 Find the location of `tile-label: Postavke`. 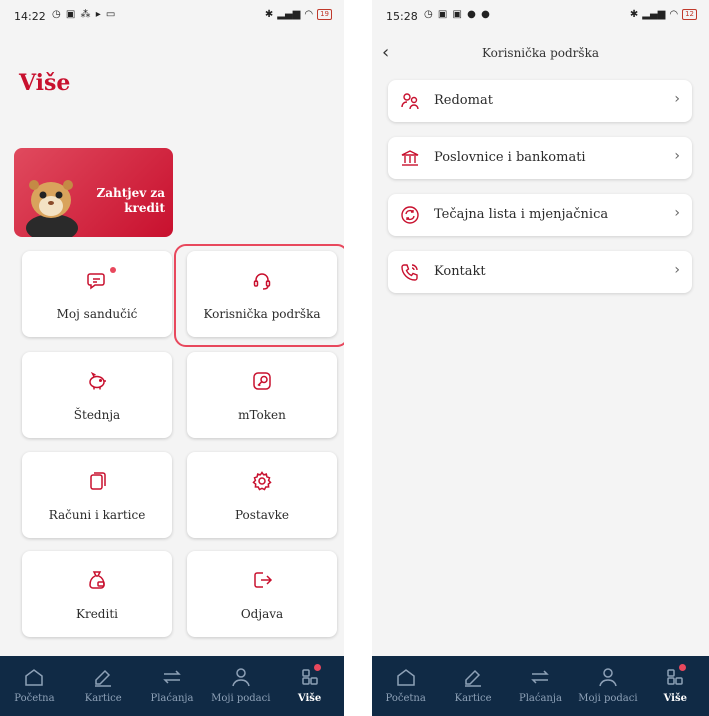

tile-label: Postavke is located at coordinates (262, 515).